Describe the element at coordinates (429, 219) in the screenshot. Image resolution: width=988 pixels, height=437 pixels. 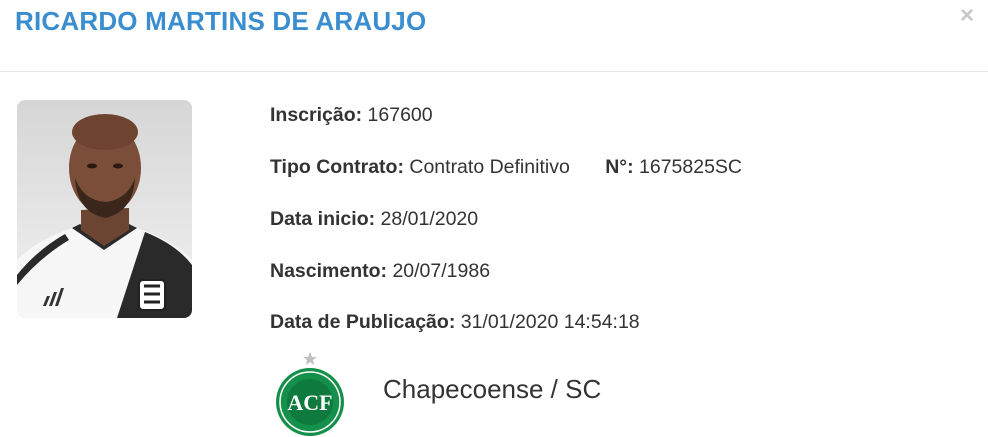
I see `data-inicio-value: 28/01/2020` at that location.